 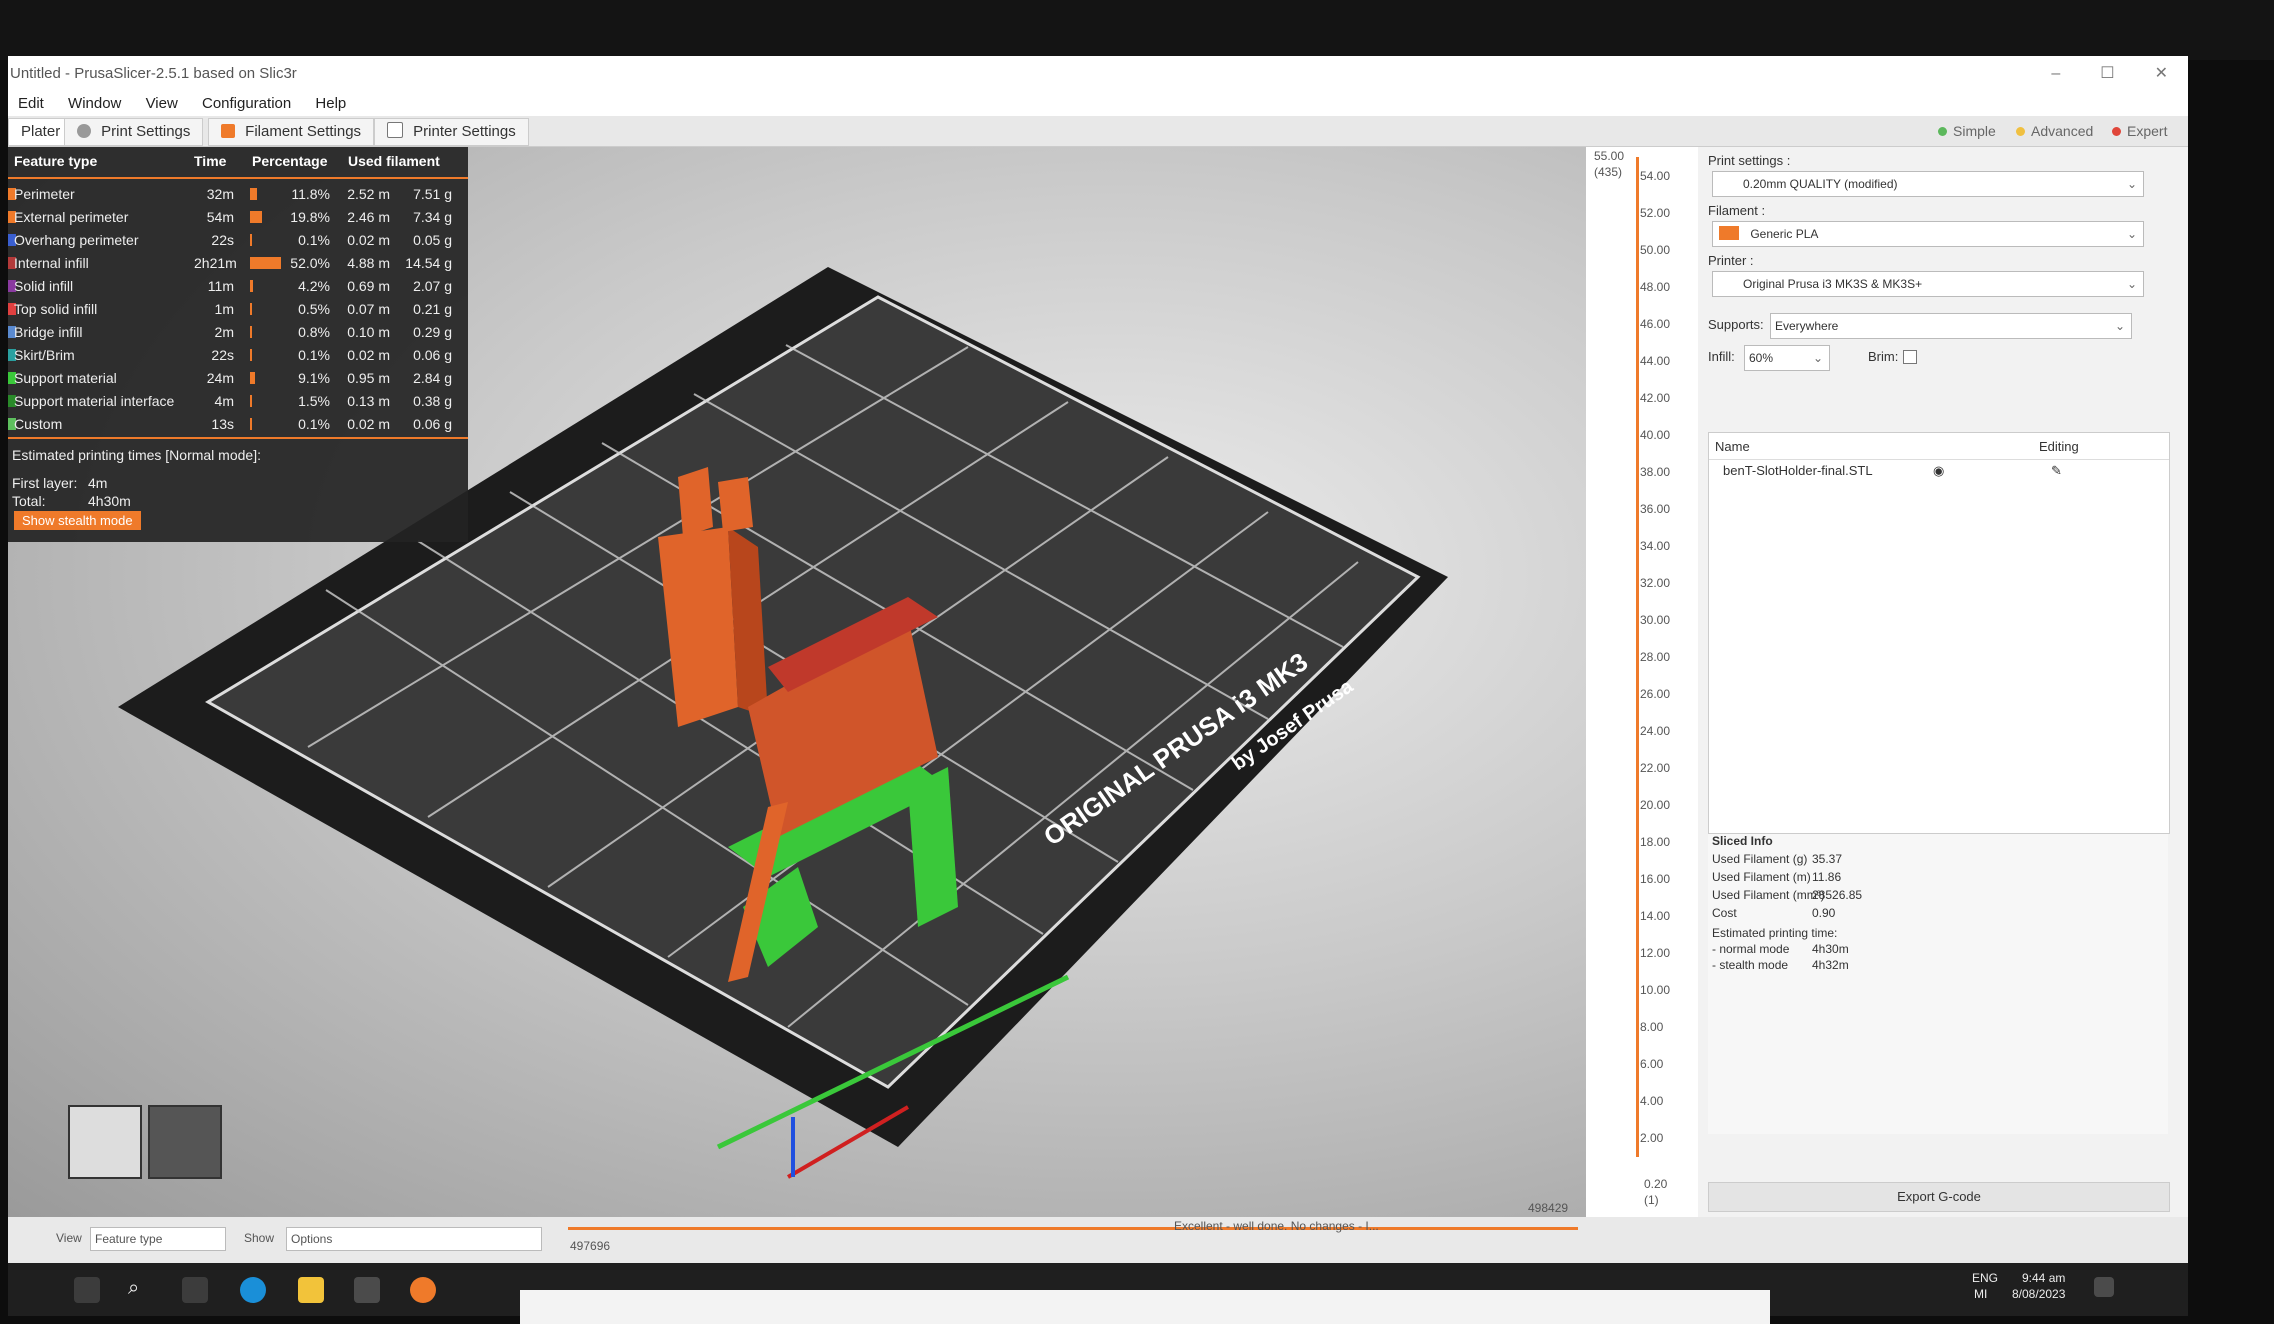 I want to click on mode-simple: Simple, so click(x=1967, y=131).